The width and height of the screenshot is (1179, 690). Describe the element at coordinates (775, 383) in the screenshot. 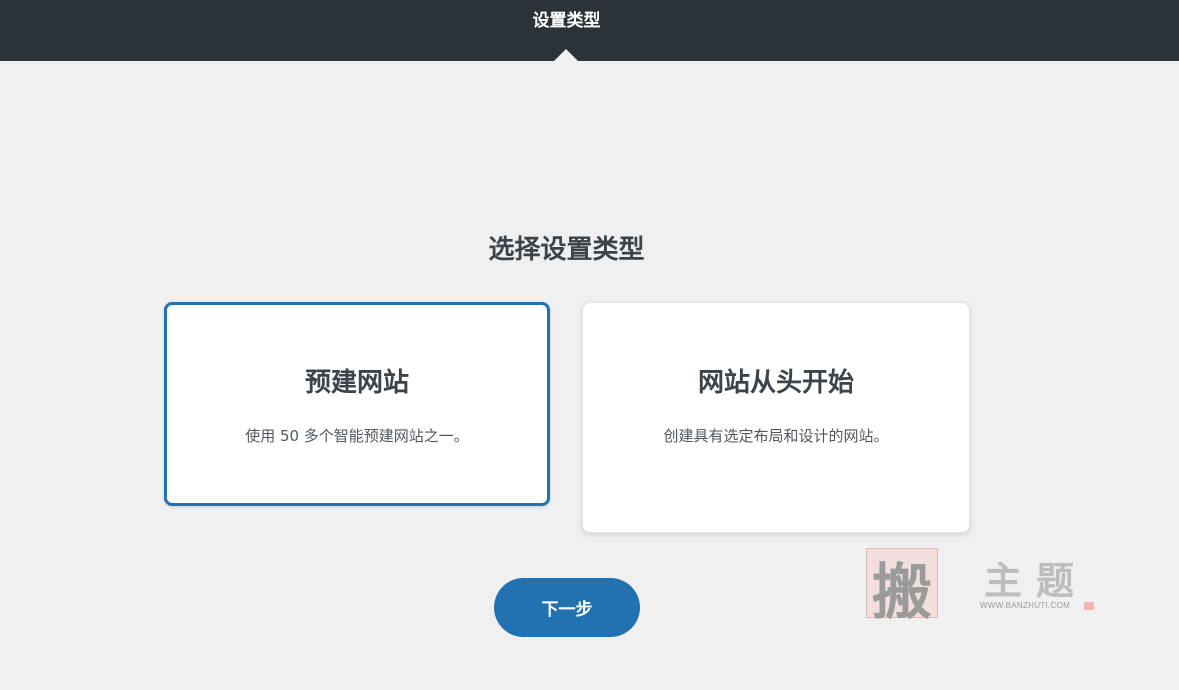

I see `option-title: 网站从头开始` at that location.